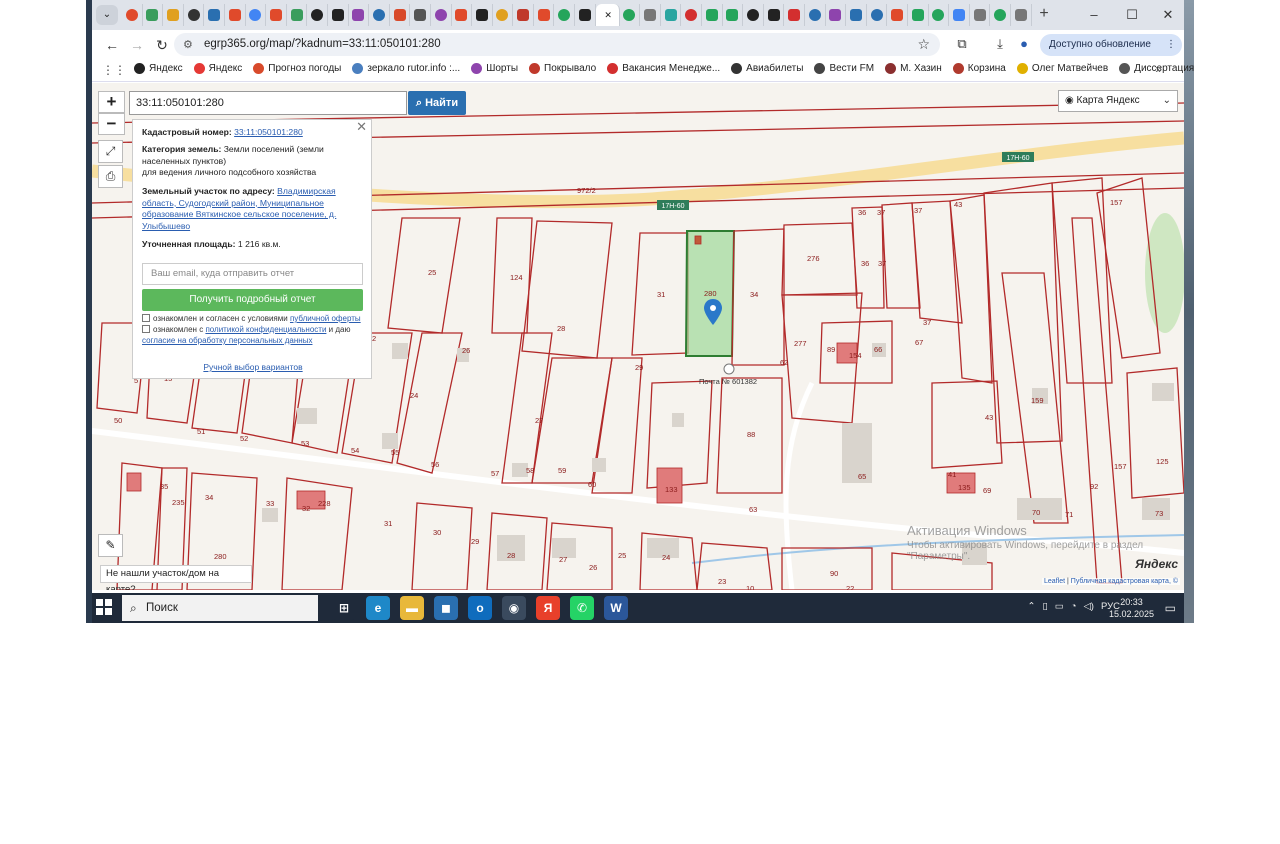  Describe the element at coordinates (962, 44) in the screenshot. I see `extensions-icon: ⧉` at that location.